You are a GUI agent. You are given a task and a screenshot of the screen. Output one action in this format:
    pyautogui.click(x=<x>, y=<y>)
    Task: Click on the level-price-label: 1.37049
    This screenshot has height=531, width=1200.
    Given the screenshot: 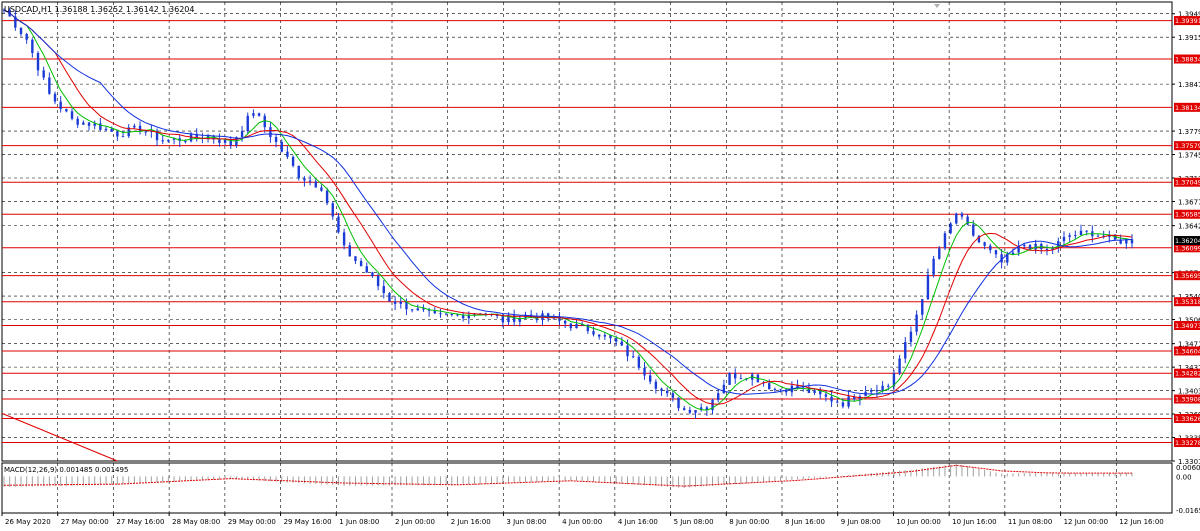 What is the action you would take?
    pyautogui.click(x=1187, y=183)
    